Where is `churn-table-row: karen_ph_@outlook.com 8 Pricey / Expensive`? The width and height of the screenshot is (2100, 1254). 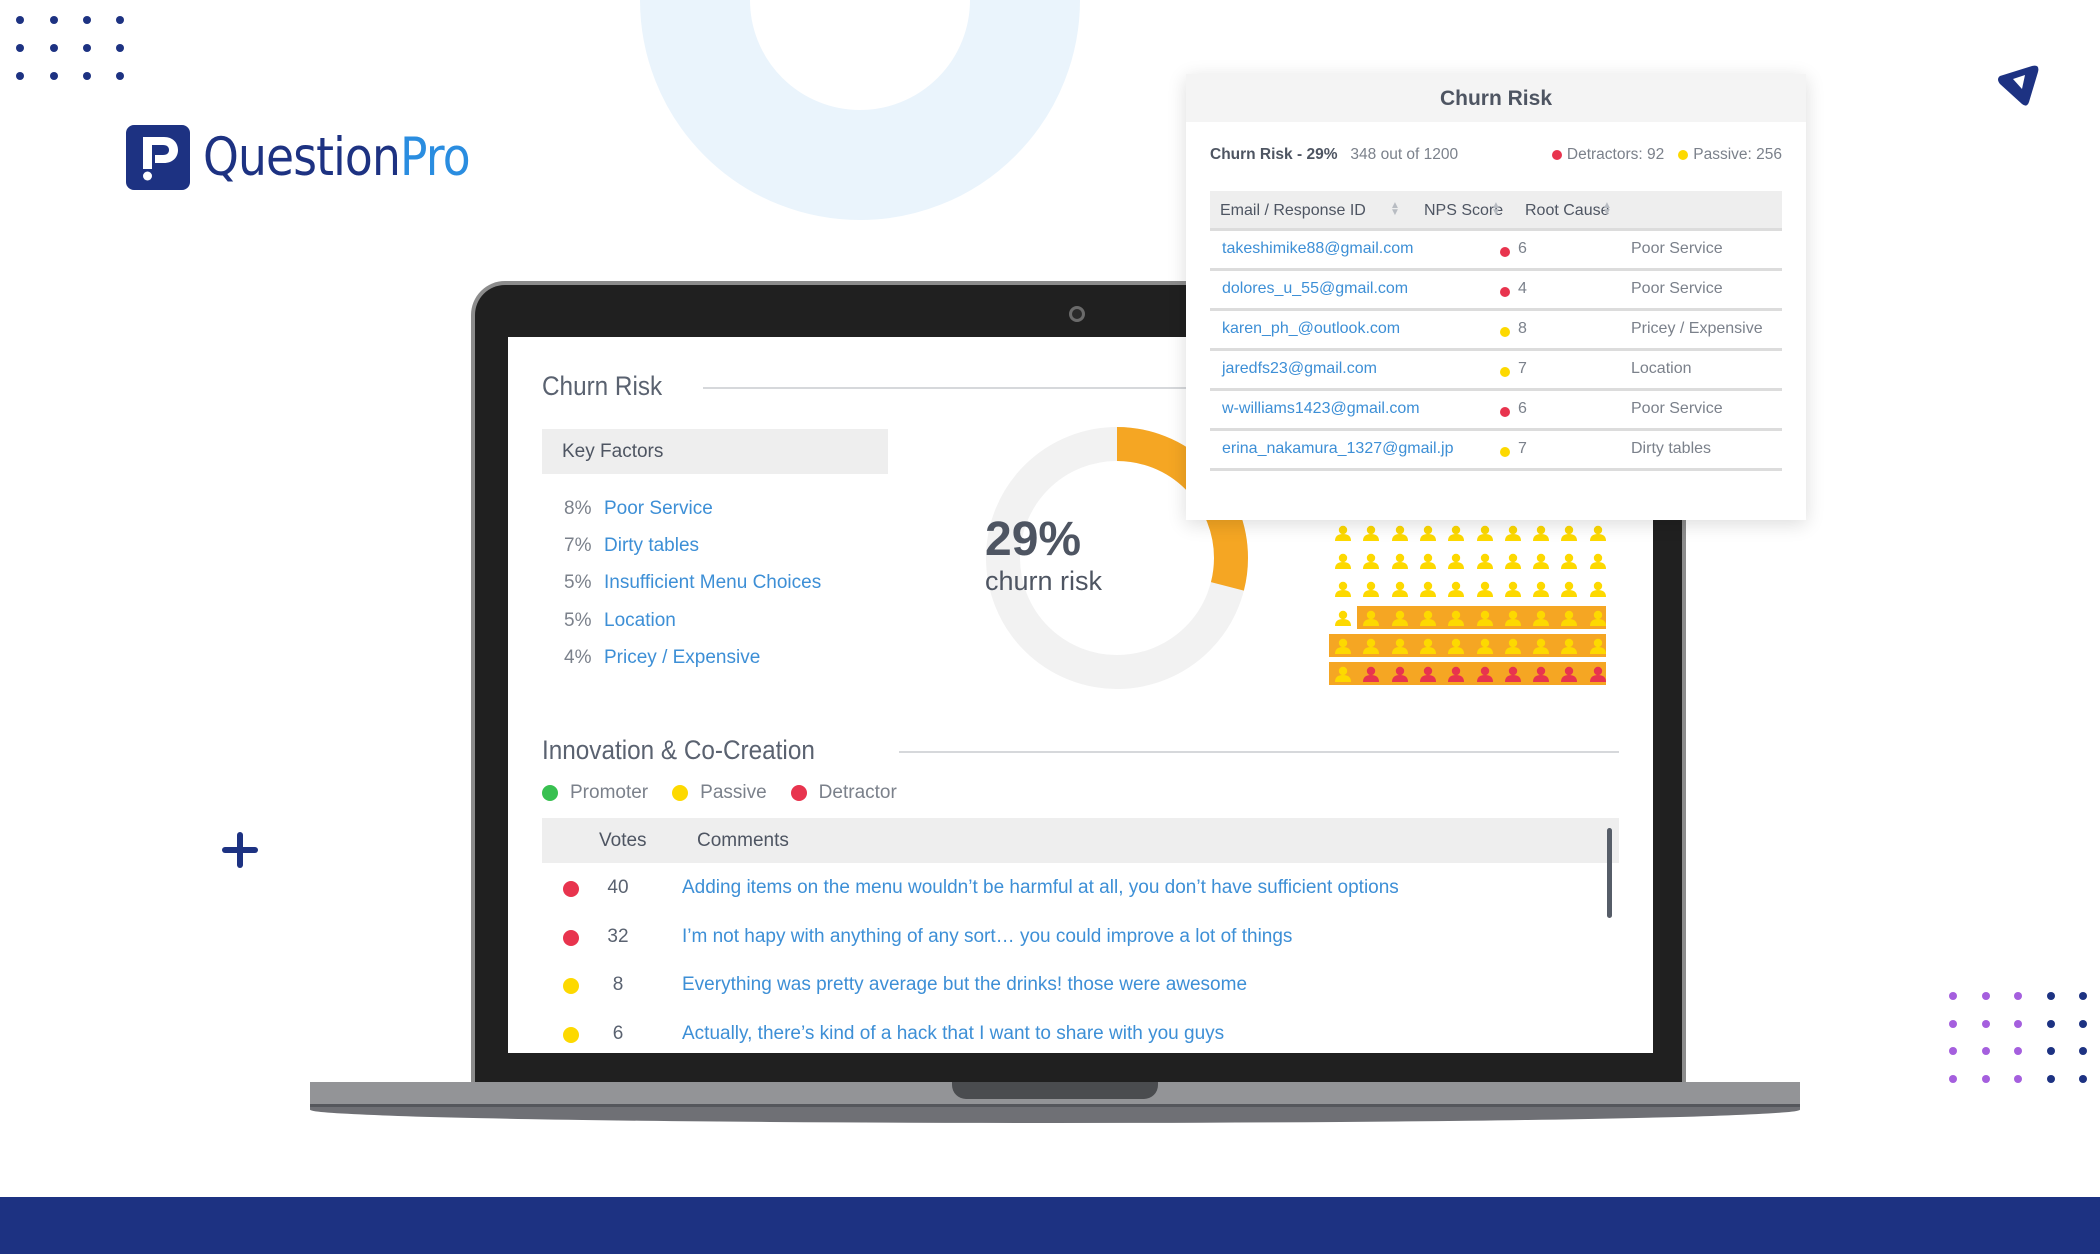
churn-table-row: karen_ph_@outlook.com 8 Pricey / Expensive is located at coordinates (1496, 331).